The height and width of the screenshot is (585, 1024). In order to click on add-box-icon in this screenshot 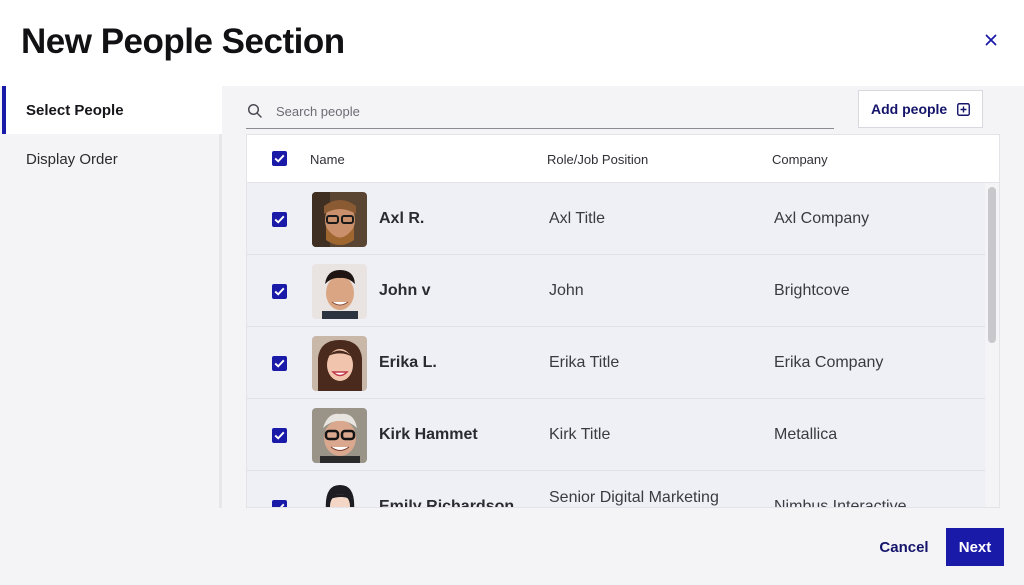, I will do `click(964, 109)`.